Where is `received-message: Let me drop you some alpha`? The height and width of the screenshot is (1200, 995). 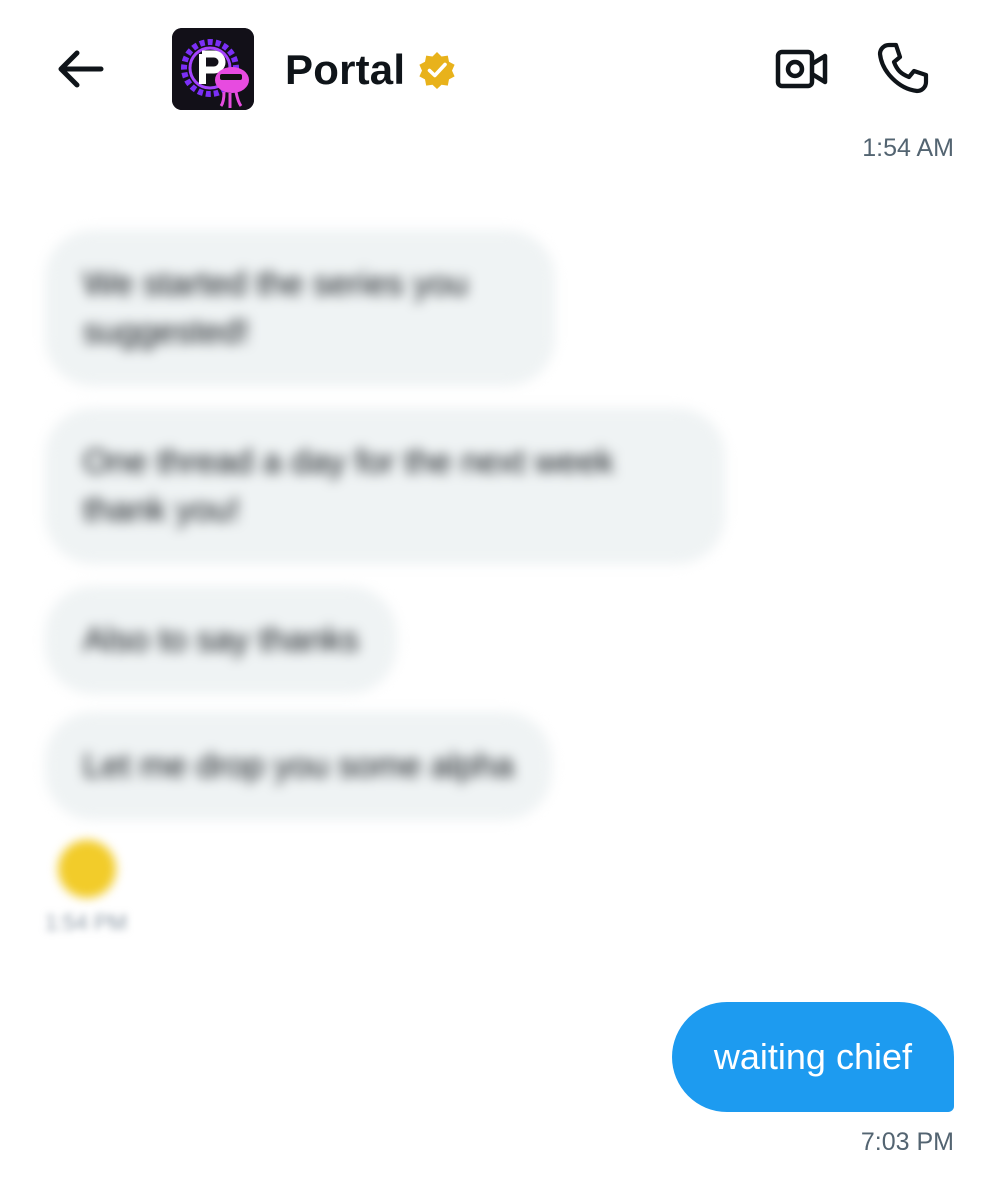
received-message: Let me drop you some alpha is located at coordinates (298, 766).